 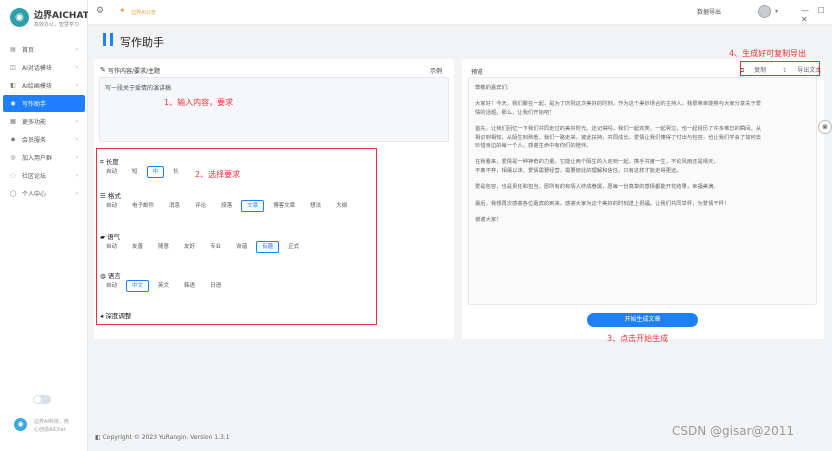 What do you see at coordinates (764, 11) in the screenshot?
I see `avatar` at bounding box center [764, 11].